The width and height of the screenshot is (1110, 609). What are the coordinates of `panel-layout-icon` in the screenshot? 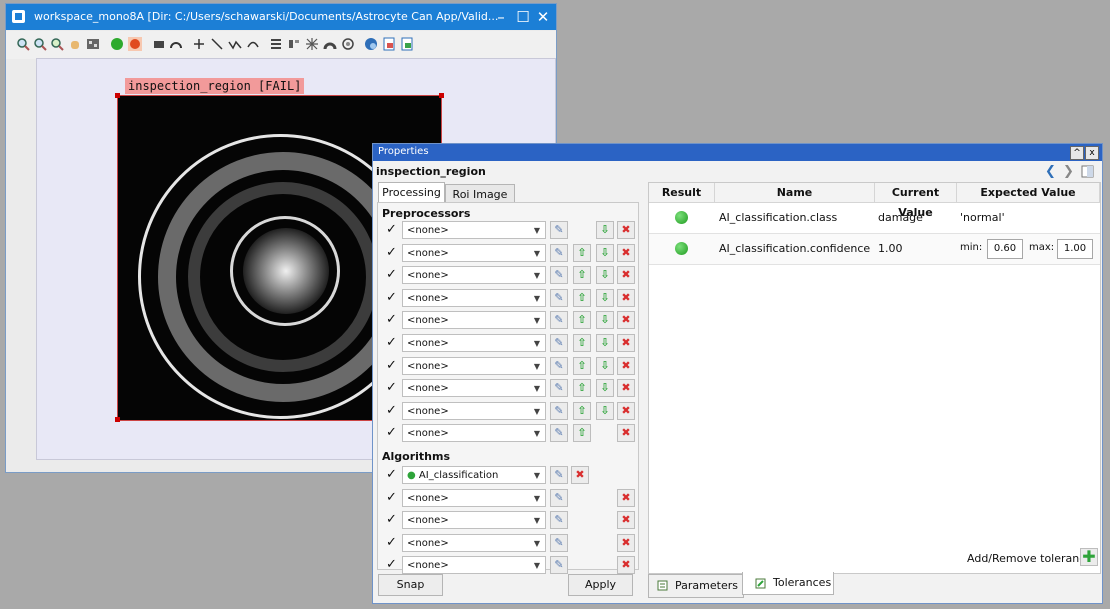 It's located at (1087, 171).